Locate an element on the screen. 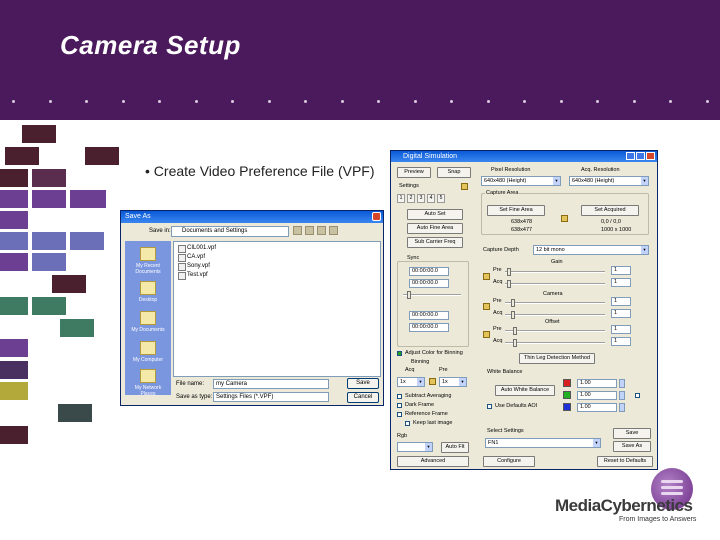 Image resolution: width=720 pixels, height=540 pixels. select-settings-label: Select Settings is located at coordinates (505, 431).